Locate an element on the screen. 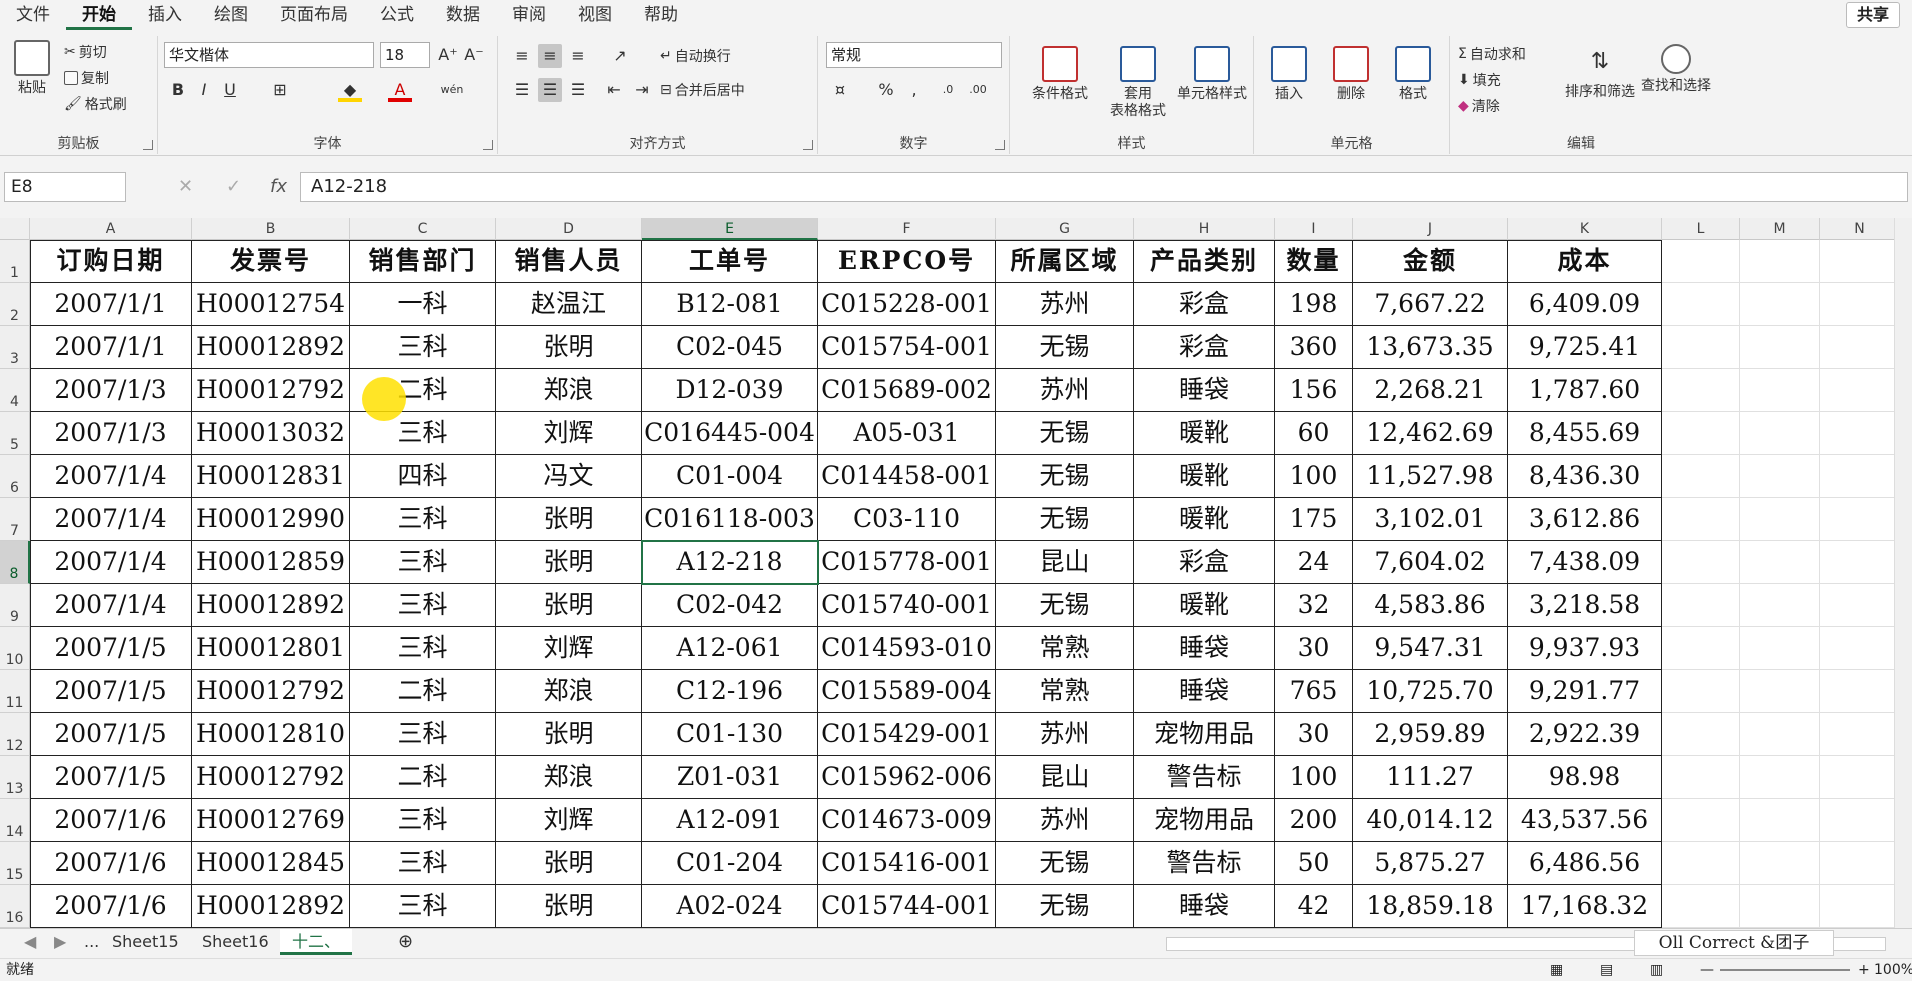 This screenshot has width=1912, height=981. table-cell: C016118-003 is located at coordinates (730, 519).